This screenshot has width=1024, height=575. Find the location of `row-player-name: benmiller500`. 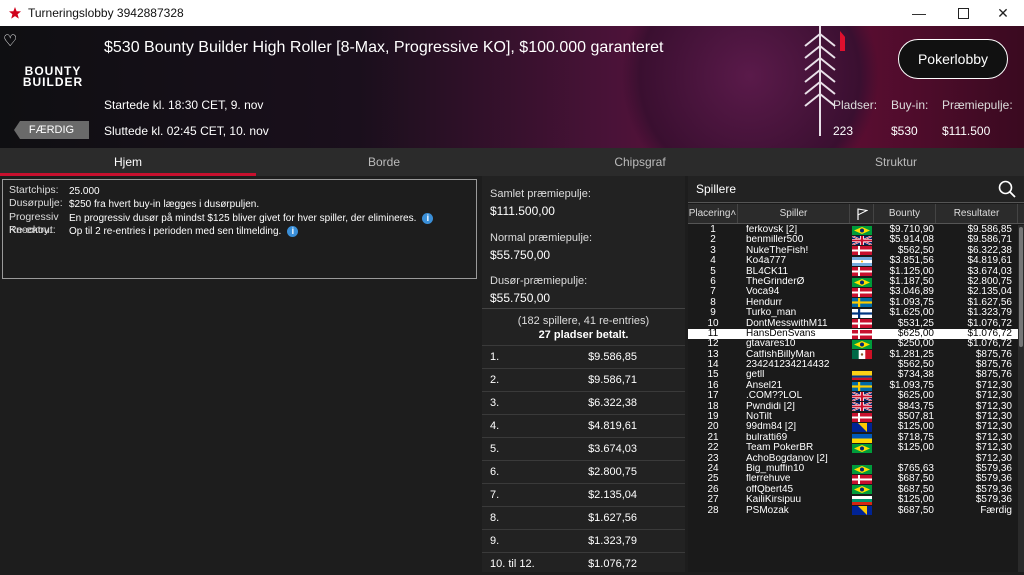

row-player-name: benmiller500 is located at coordinates (775, 240).